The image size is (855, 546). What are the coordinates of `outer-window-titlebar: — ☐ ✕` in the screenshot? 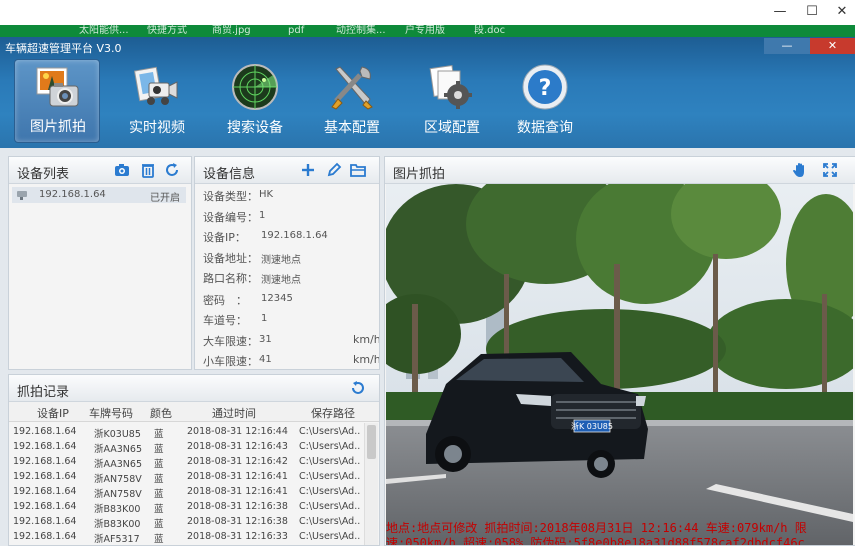 It's located at (427, 12).